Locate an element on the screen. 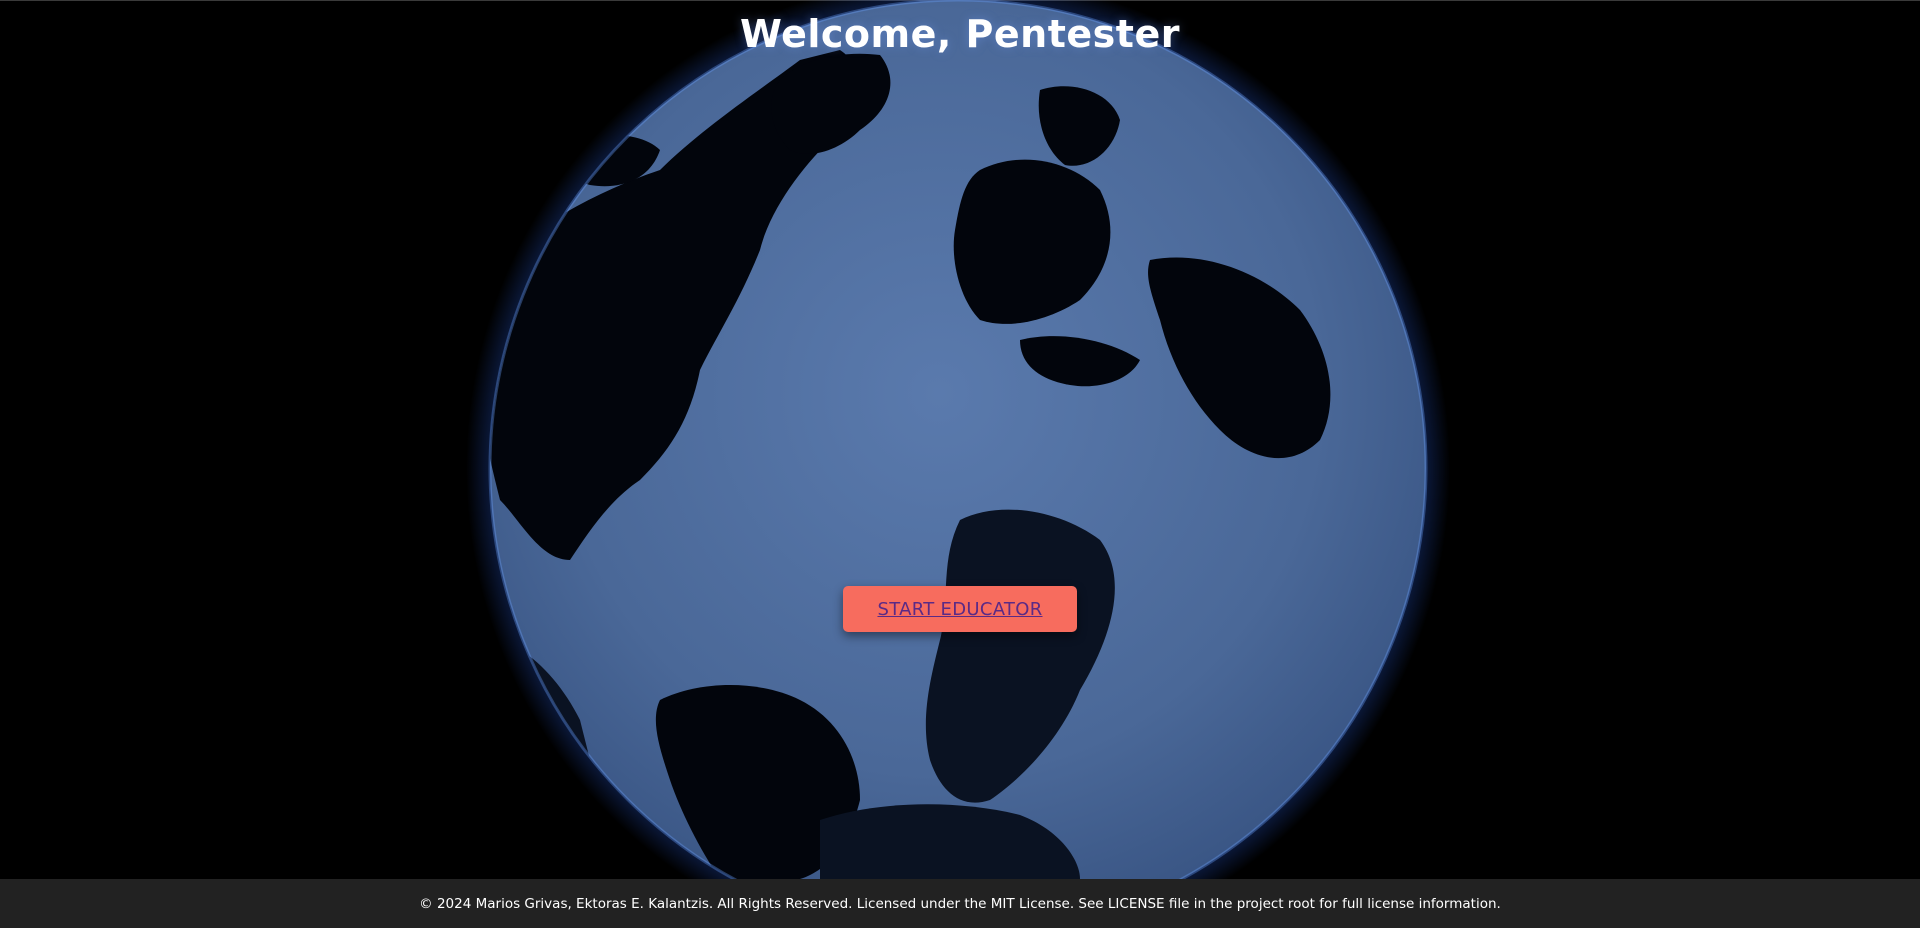  start-educator-label: START EDUCATOR is located at coordinates (960, 609).